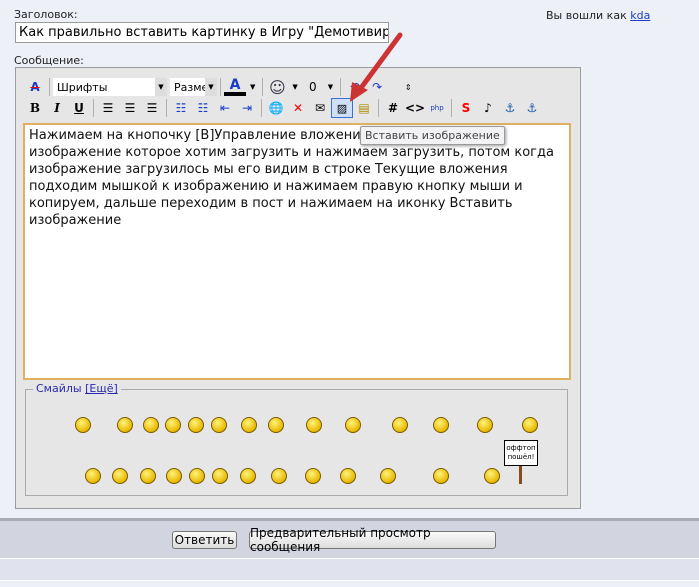 The height and width of the screenshot is (587, 699). Describe the element at coordinates (57, 108) in the screenshot. I see `italic-icon: I` at that location.